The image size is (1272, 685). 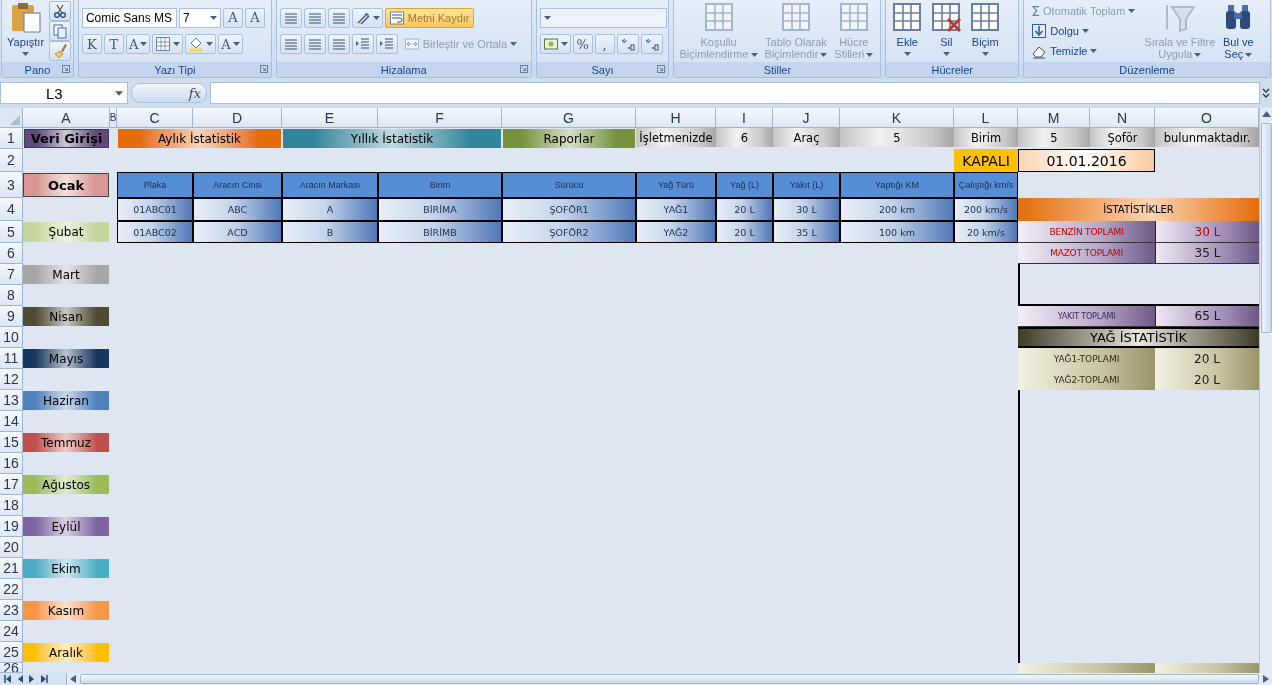 What do you see at coordinates (11, 400) in the screenshot?
I see `row-header: 13` at bounding box center [11, 400].